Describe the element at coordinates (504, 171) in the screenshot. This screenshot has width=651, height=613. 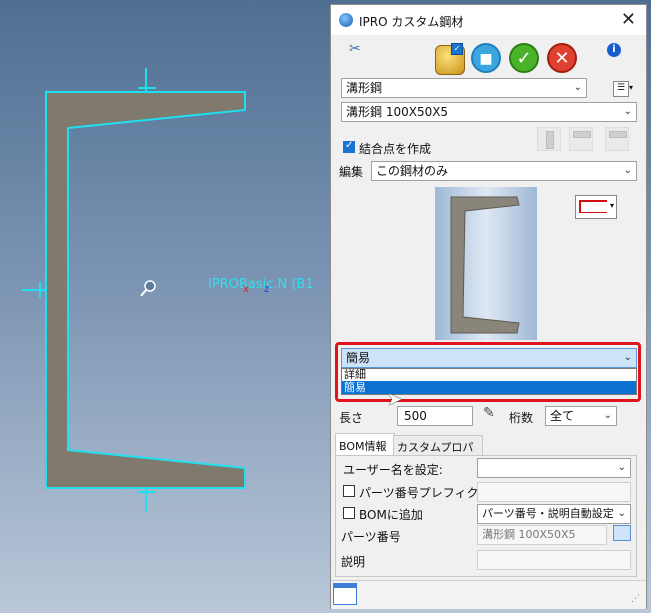
I see `edit-select: この鋼材のみ ⌄` at that location.